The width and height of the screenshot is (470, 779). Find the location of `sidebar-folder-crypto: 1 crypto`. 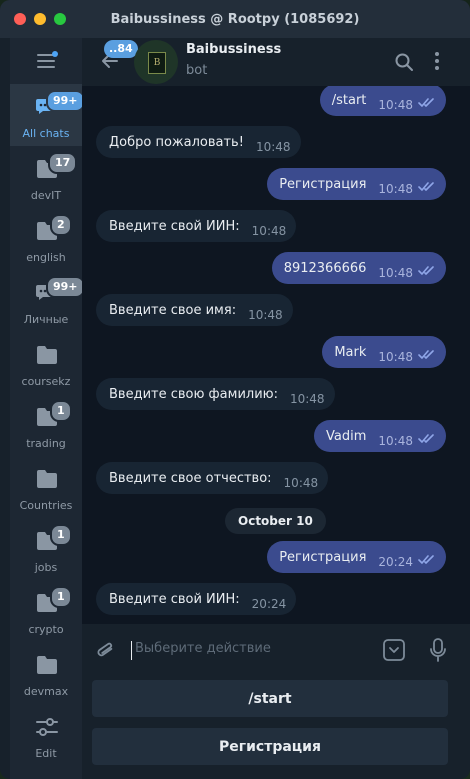

sidebar-folder-crypto: 1 crypto is located at coordinates (46, 611).